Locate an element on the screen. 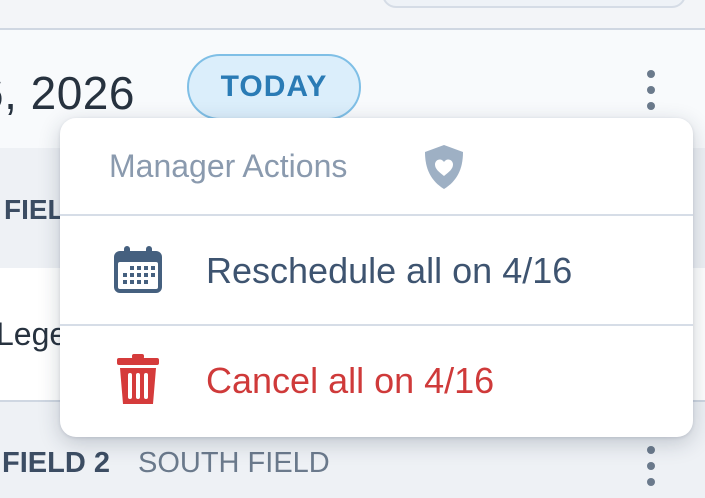 The height and width of the screenshot is (498, 705). today-badge: TODAY is located at coordinates (274, 87).